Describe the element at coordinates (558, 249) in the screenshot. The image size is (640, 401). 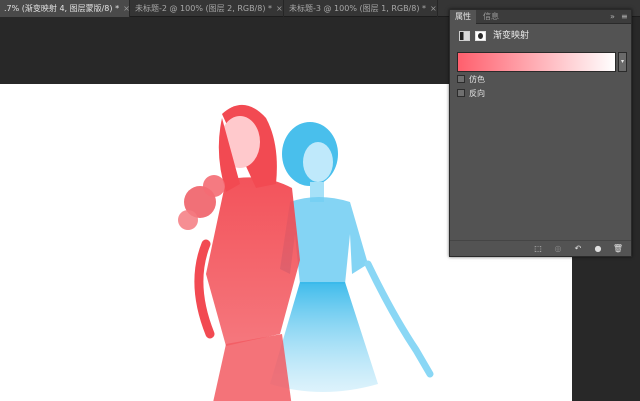
I see `view-previous-icon: ◎` at that location.